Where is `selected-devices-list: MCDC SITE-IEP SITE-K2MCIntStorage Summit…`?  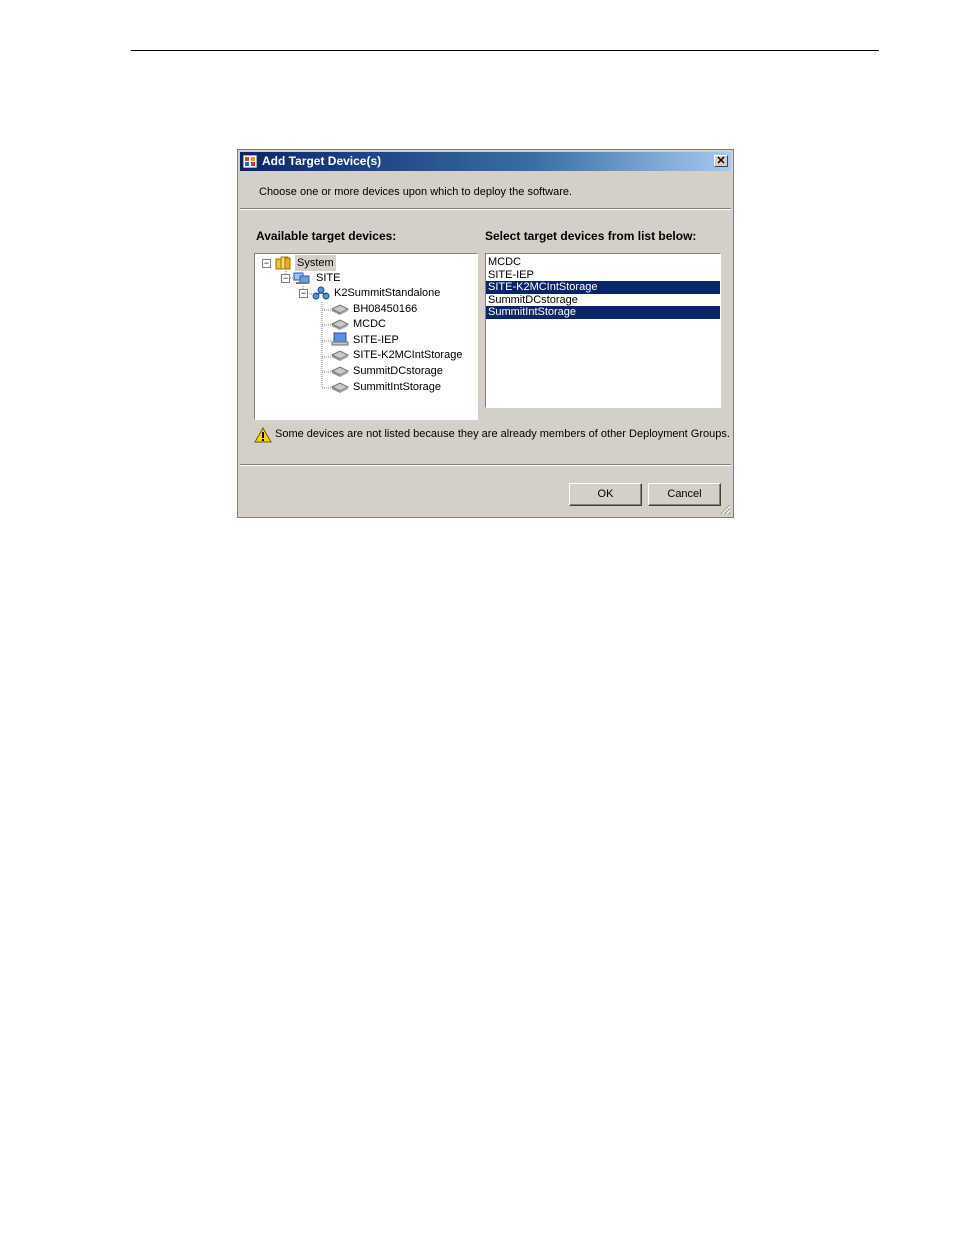 selected-devices-list: MCDC SITE-IEP SITE-K2MCIntStorage Summit… is located at coordinates (603, 330).